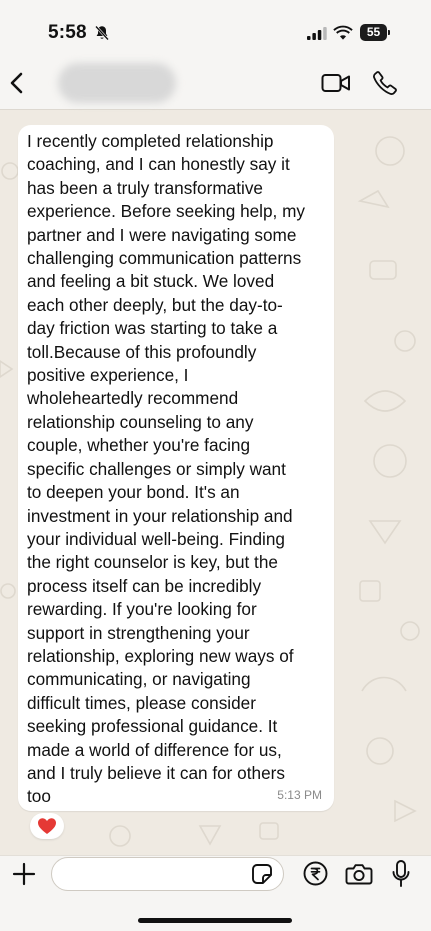 The height and width of the screenshot is (931, 431). What do you see at coordinates (215, 31) in the screenshot?
I see `status-bar: 5:58 55` at bounding box center [215, 31].